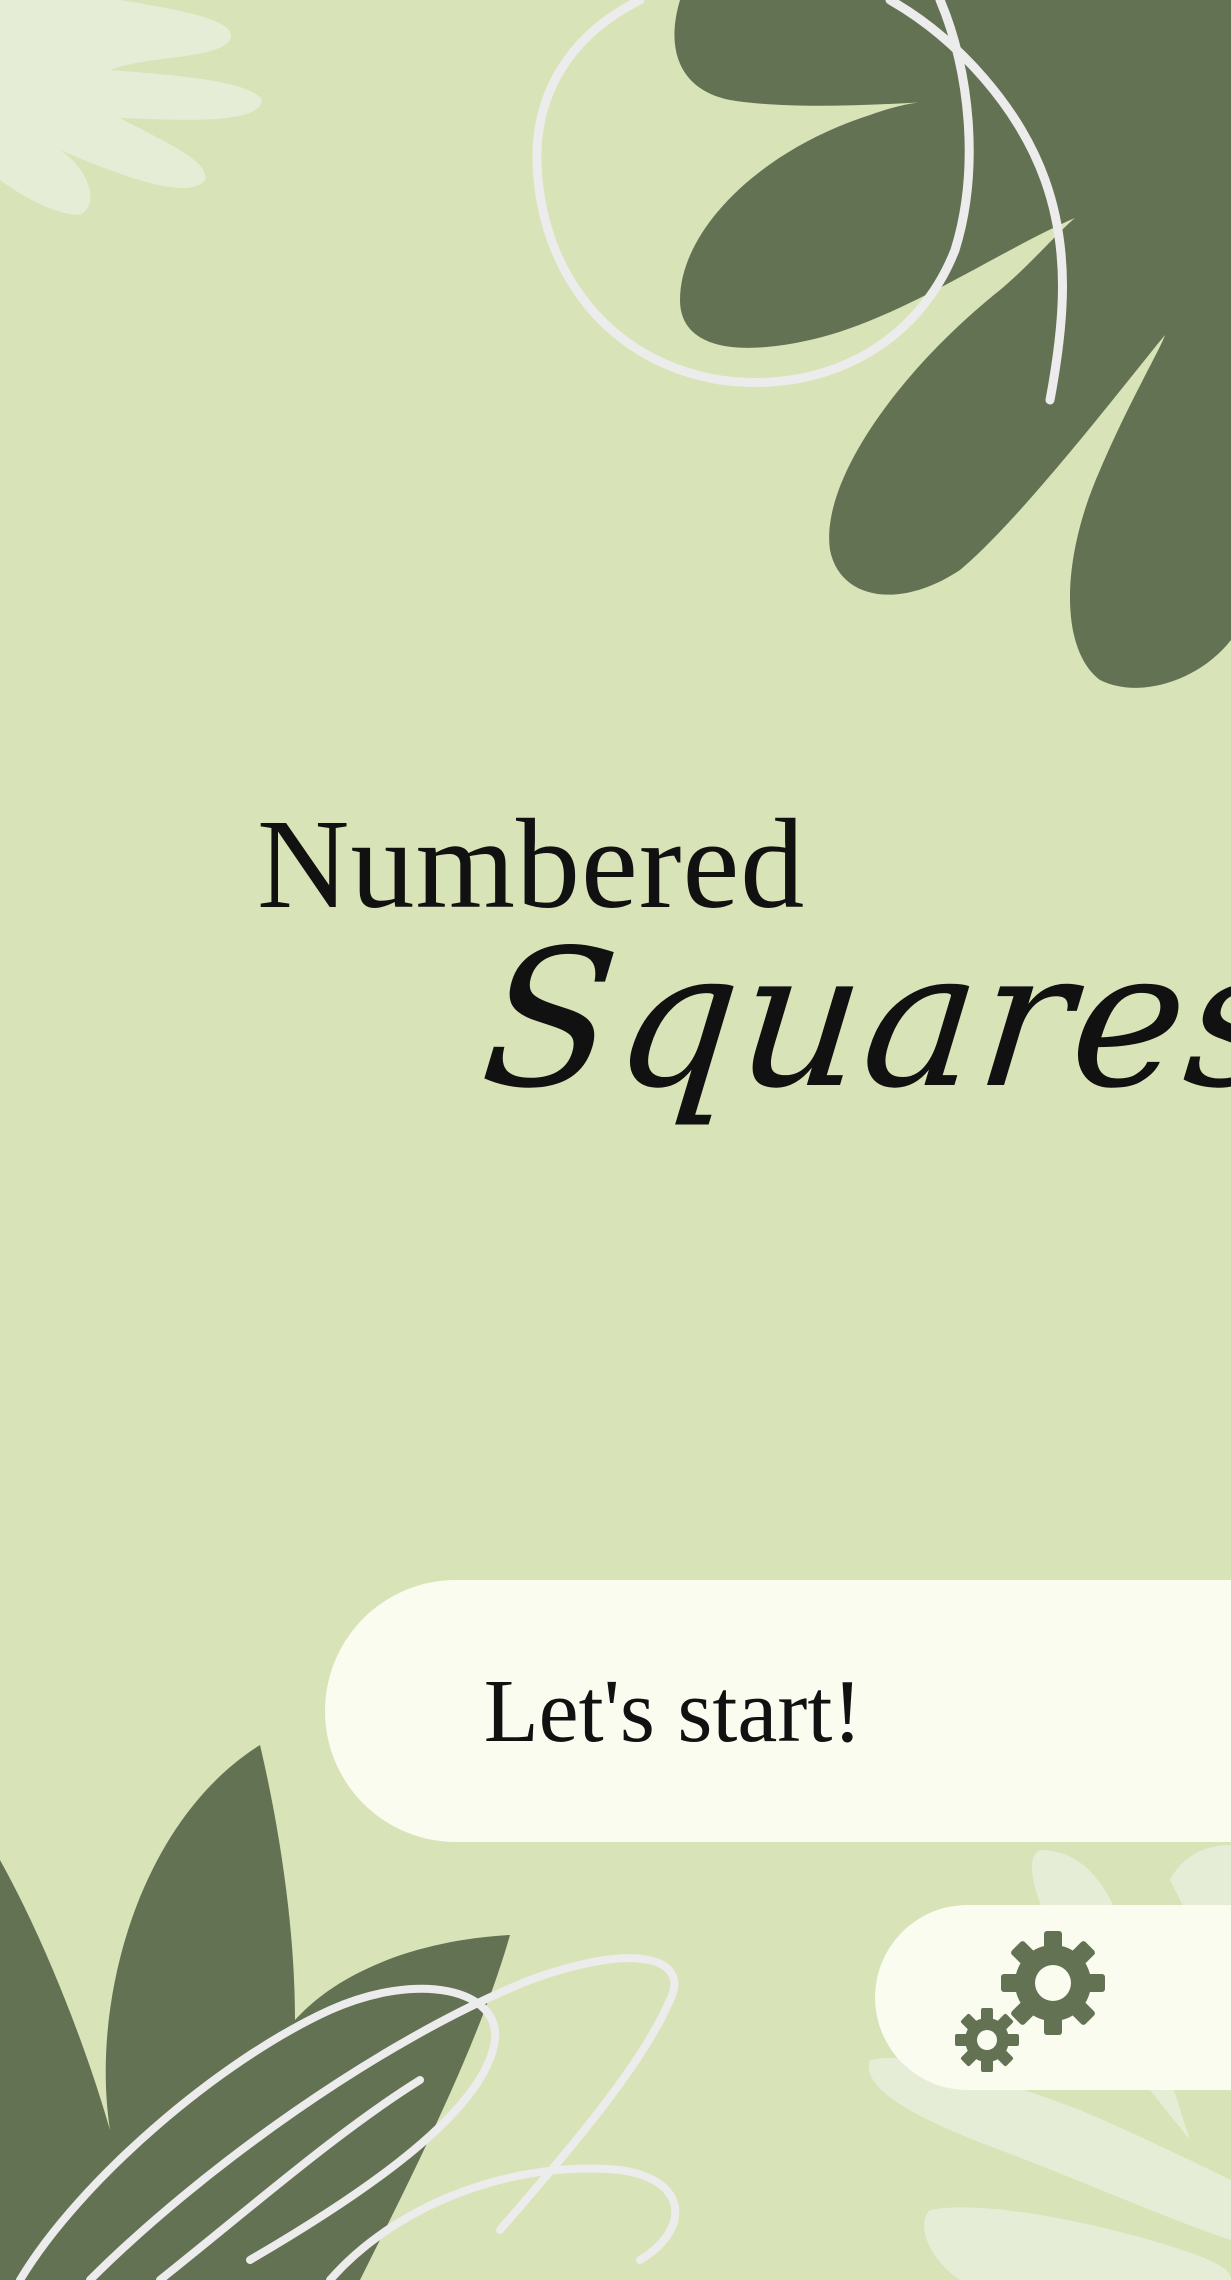 The image size is (1231, 2280). What do you see at coordinates (348, 2117) in the screenshot?
I see `bottom-left-scribbles` at bounding box center [348, 2117].